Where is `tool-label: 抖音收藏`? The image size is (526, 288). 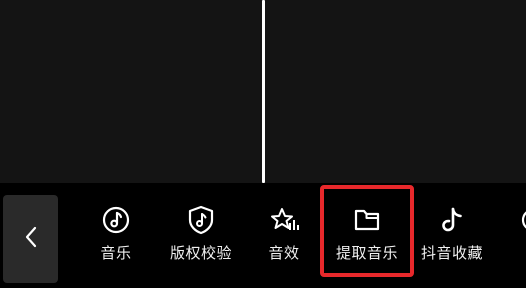
tool-label: 抖音收藏 is located at coordinates (452, 253).